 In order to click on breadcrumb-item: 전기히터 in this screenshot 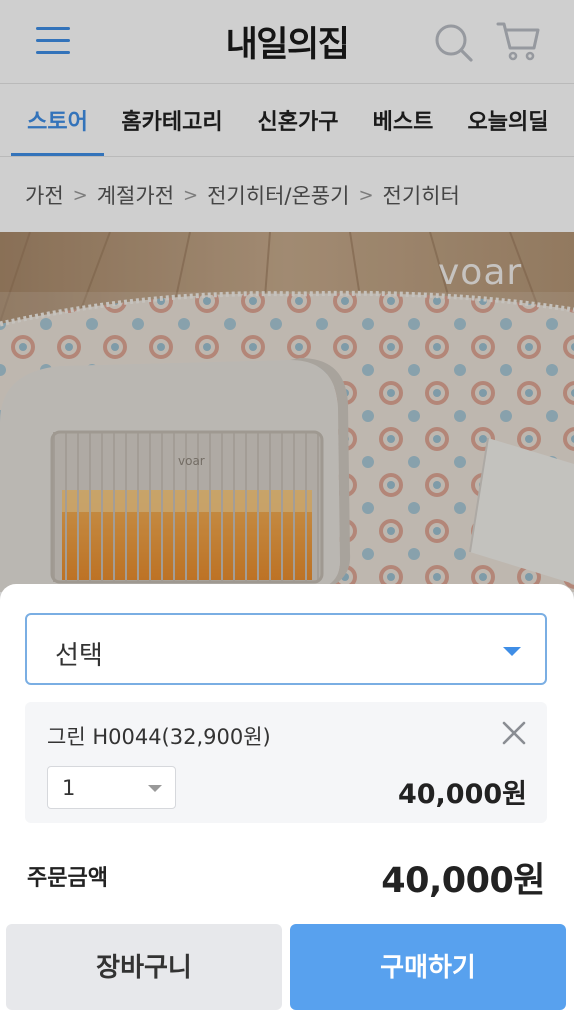, I will do `click(421, 195)`.